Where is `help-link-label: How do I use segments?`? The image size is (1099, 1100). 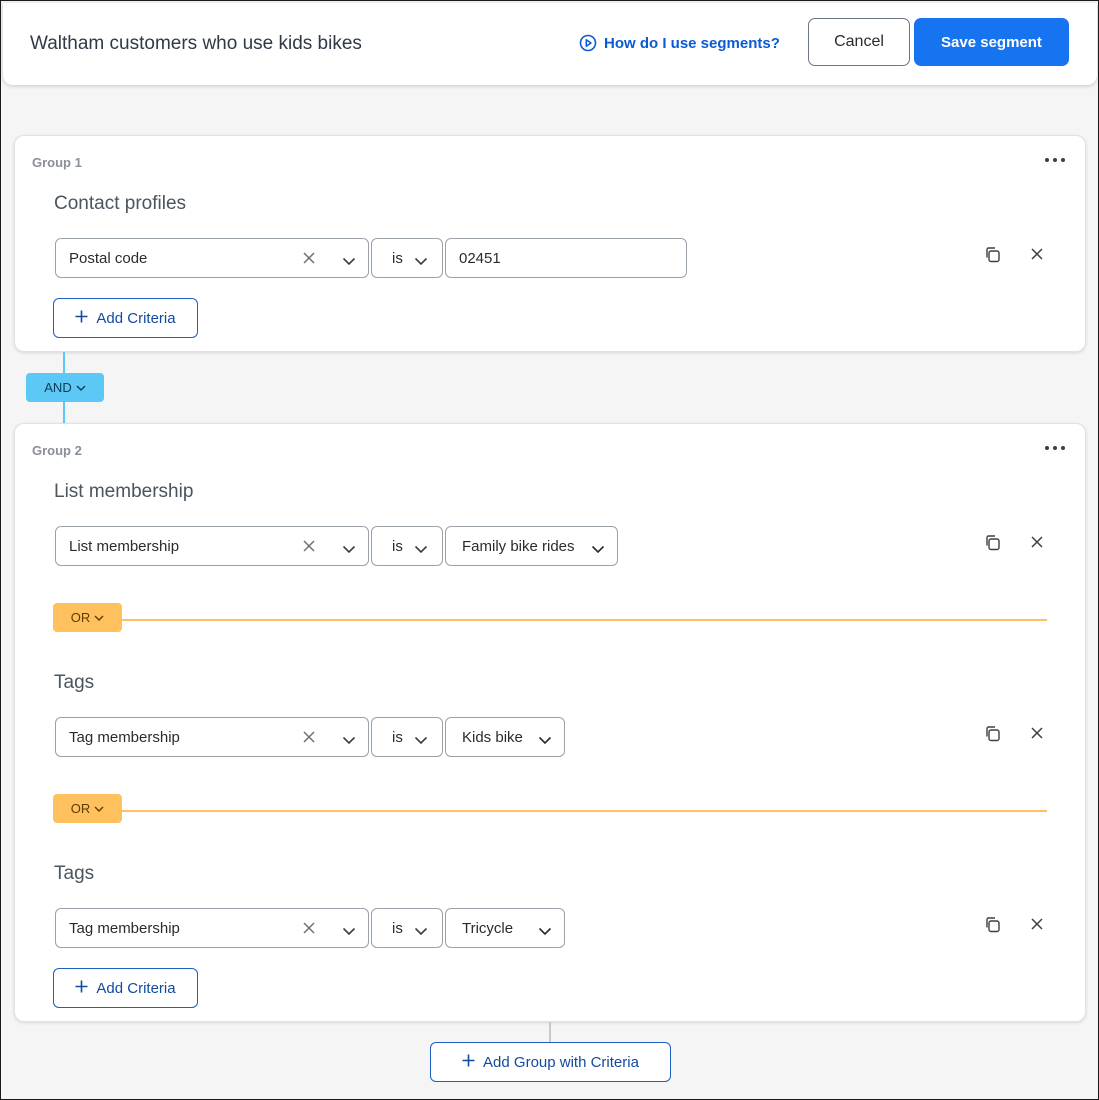
help-link-label: How do I use segments? is located at coordinates (692, 43).